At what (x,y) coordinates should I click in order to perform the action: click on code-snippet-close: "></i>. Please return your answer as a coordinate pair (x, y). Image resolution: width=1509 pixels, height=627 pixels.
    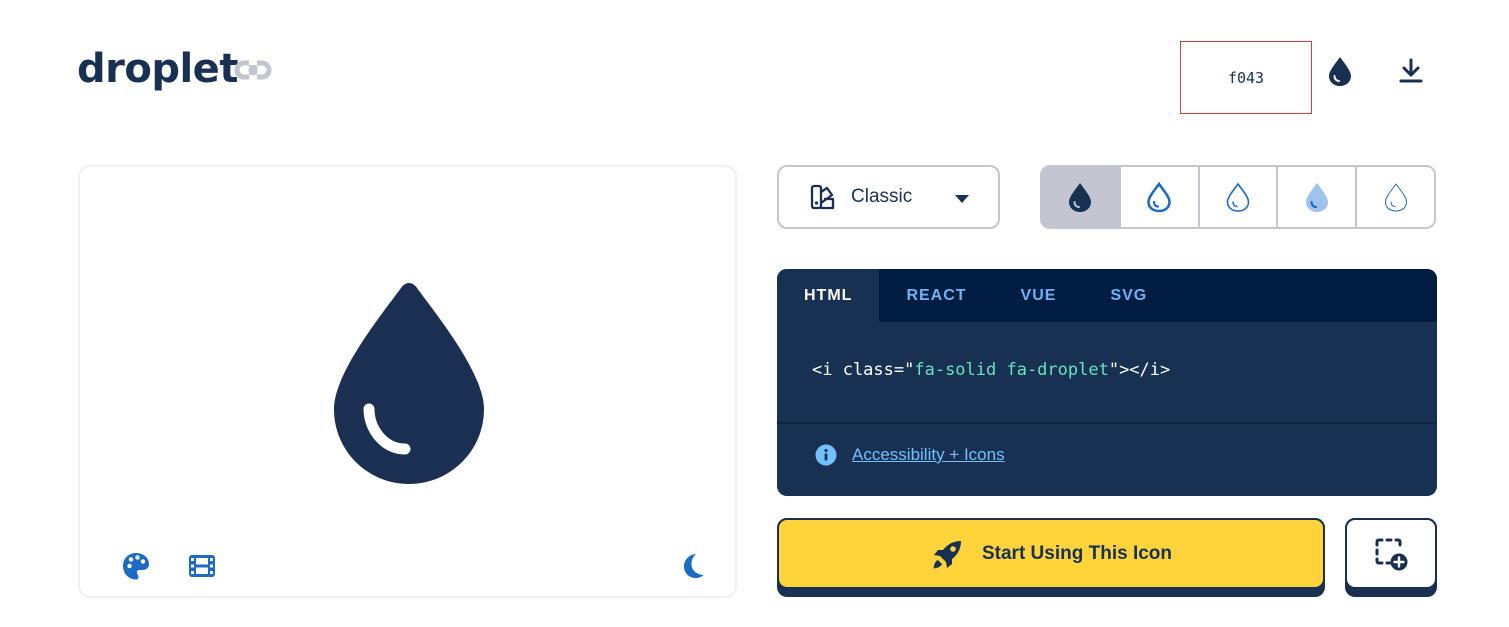
    Looking at the image, I should click on (1139, 370).